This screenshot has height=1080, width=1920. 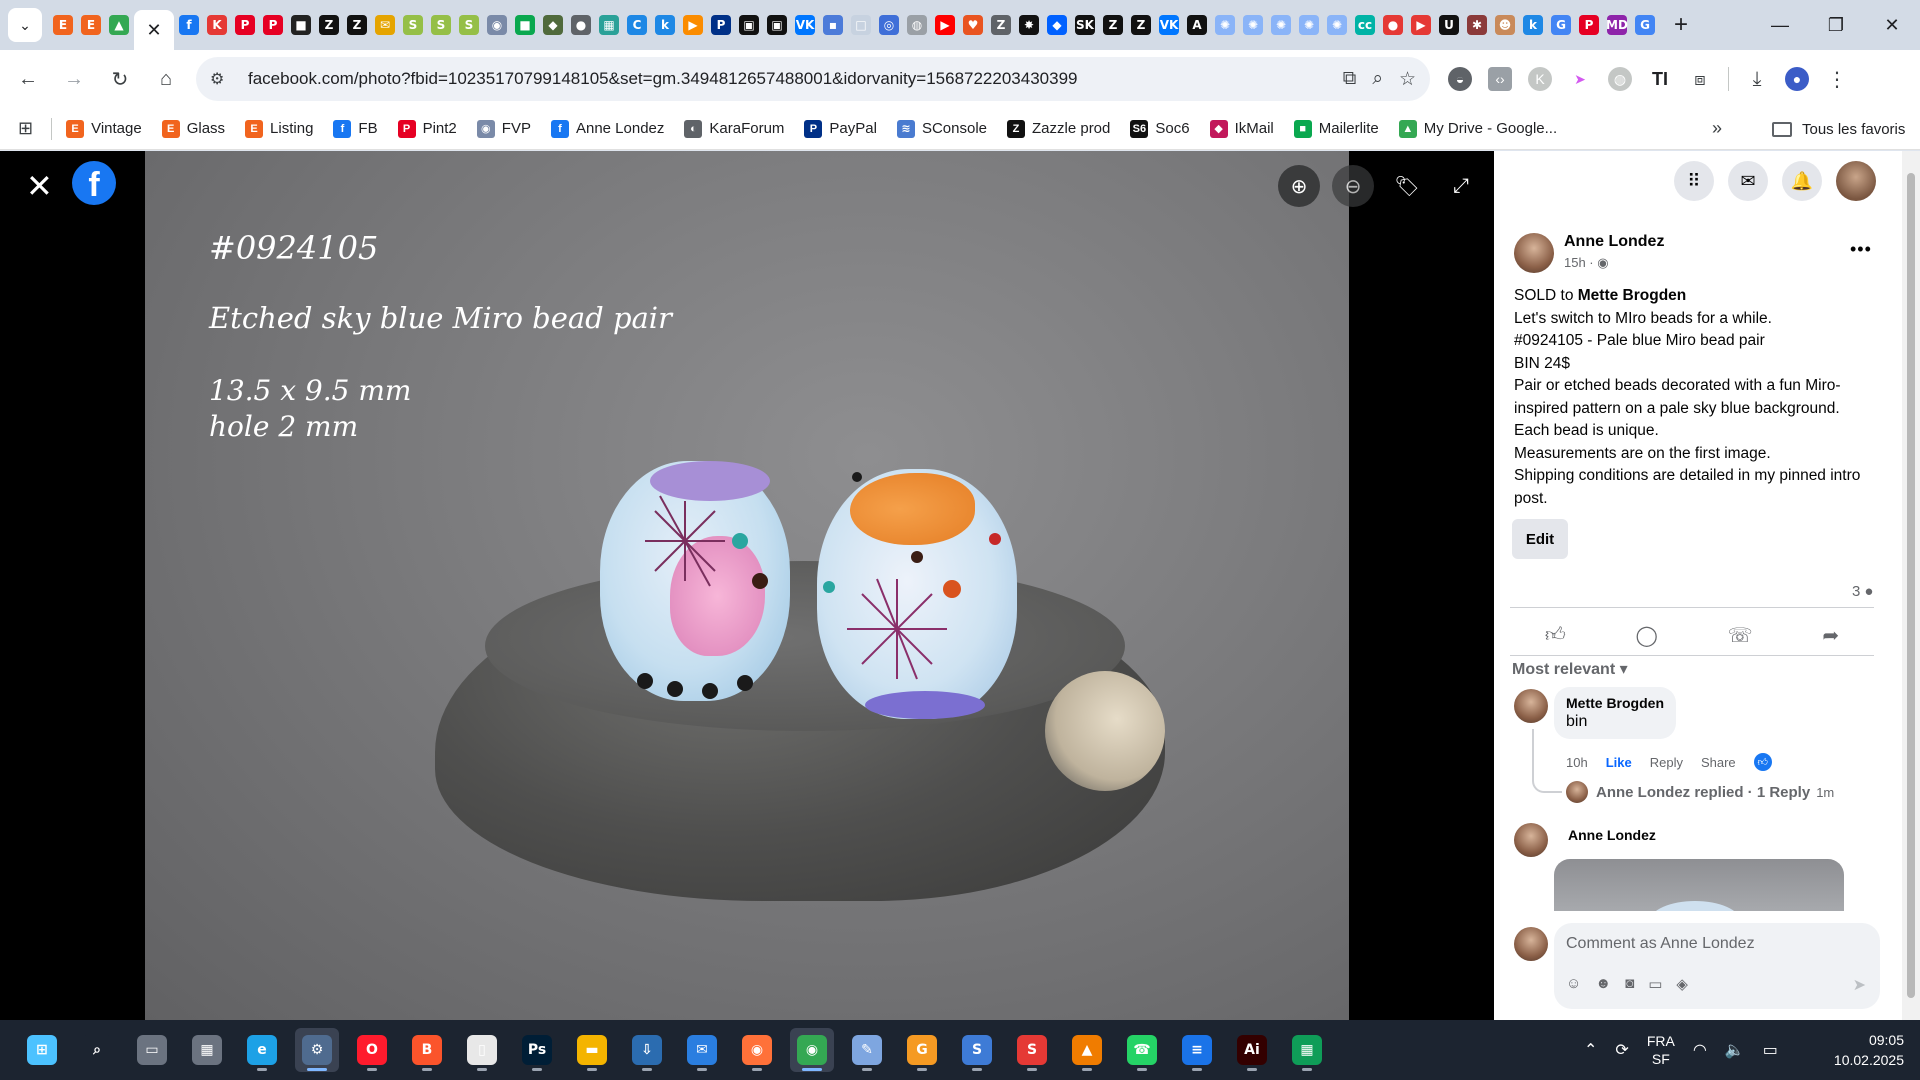 I want to click on new-tab-button: +, so click(x=1681, y=25).